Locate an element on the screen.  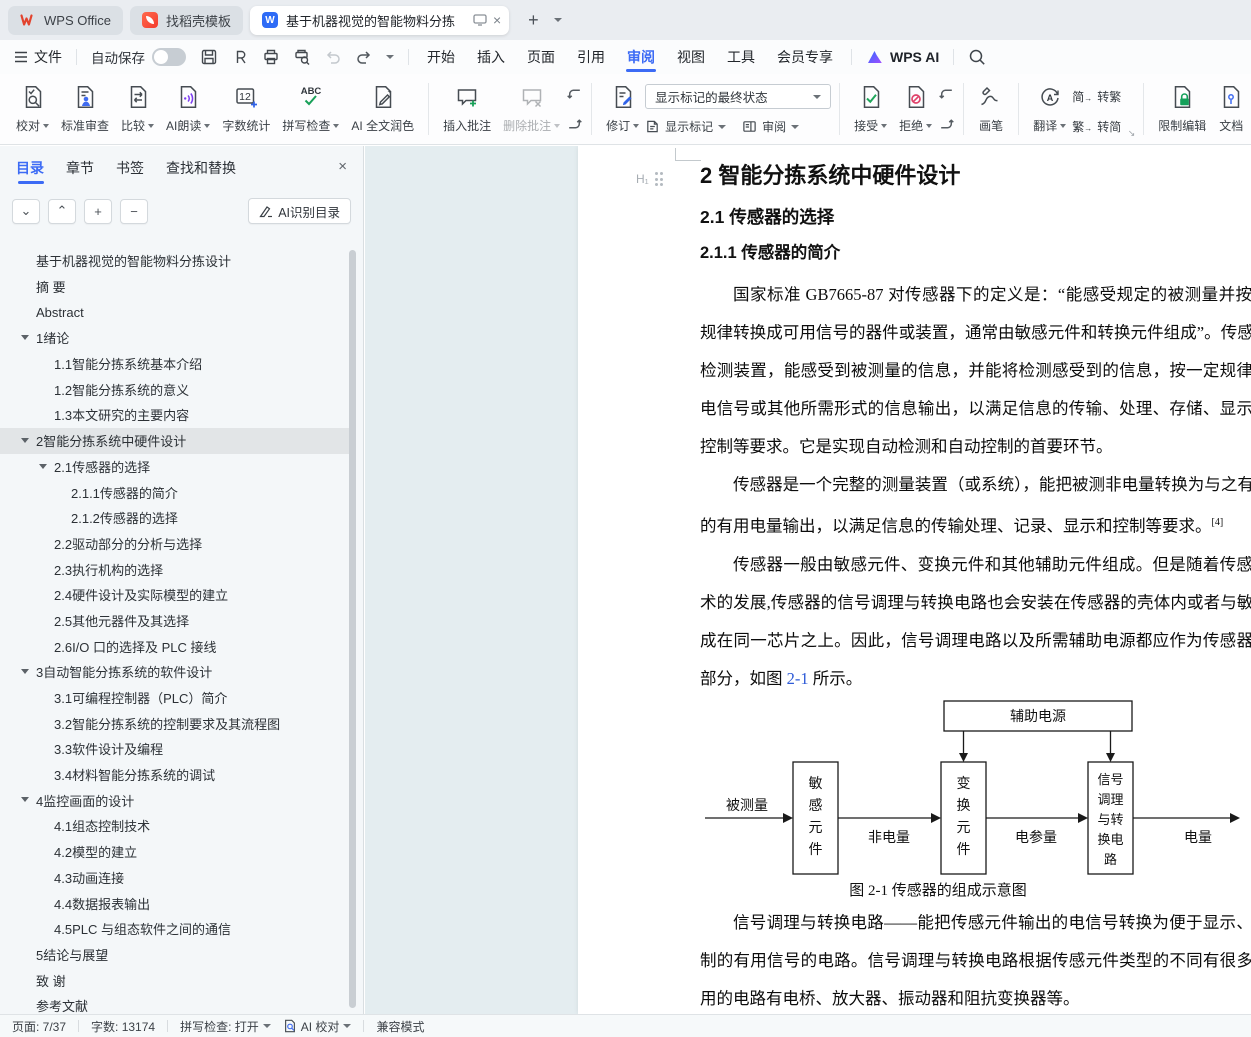
toc-item: 1绪论 is located at coordinates (174, 338).